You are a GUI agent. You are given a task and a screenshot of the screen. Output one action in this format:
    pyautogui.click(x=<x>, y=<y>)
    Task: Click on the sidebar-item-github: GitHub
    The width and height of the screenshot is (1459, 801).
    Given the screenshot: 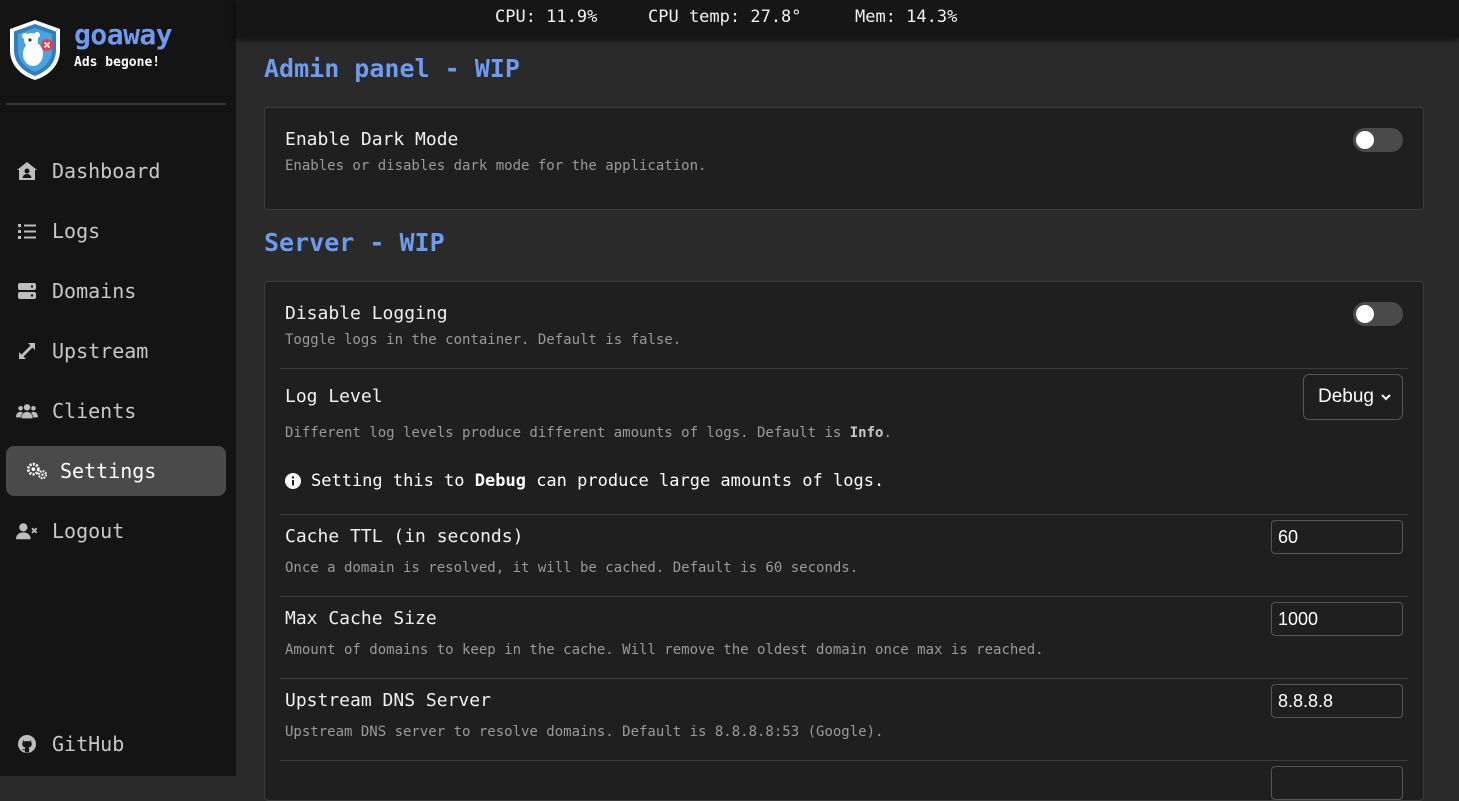 What is the action you would take?
    pyautogui.click(x=116, y=744)
    